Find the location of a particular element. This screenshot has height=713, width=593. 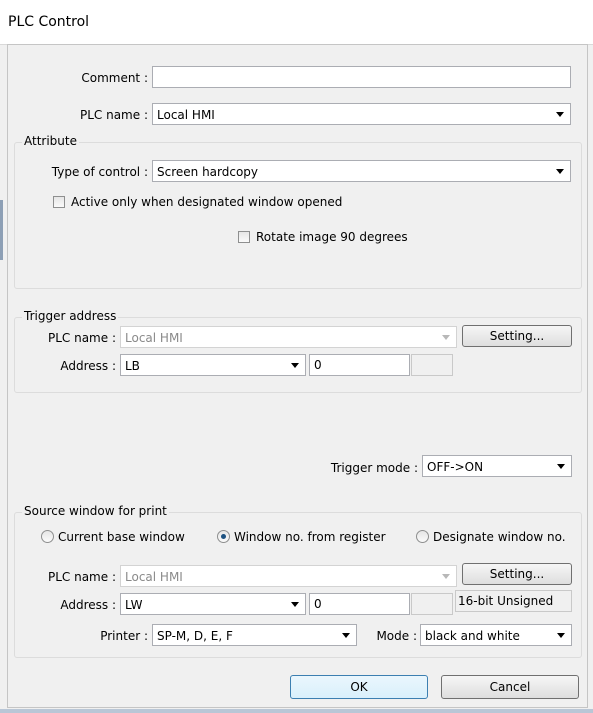

source-plc-name-value: Local HMI is located at coordinates (154, 577).